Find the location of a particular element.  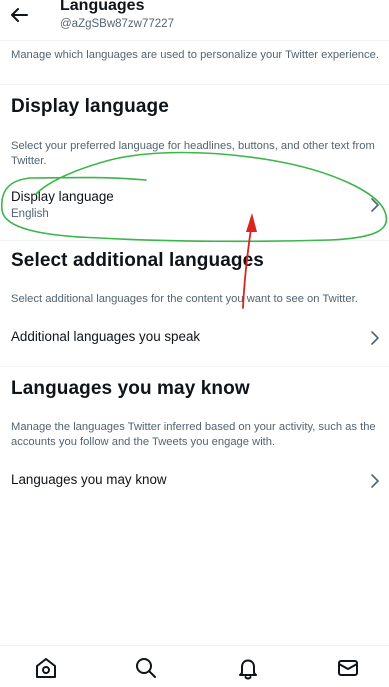

display-language-row-label: Display language is located at coordinates (62, 196).